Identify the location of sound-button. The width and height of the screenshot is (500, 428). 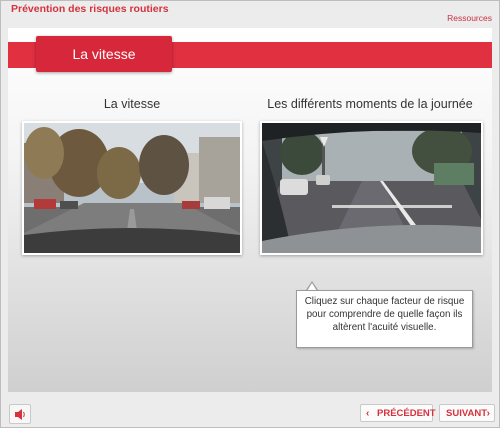
(20, 414).